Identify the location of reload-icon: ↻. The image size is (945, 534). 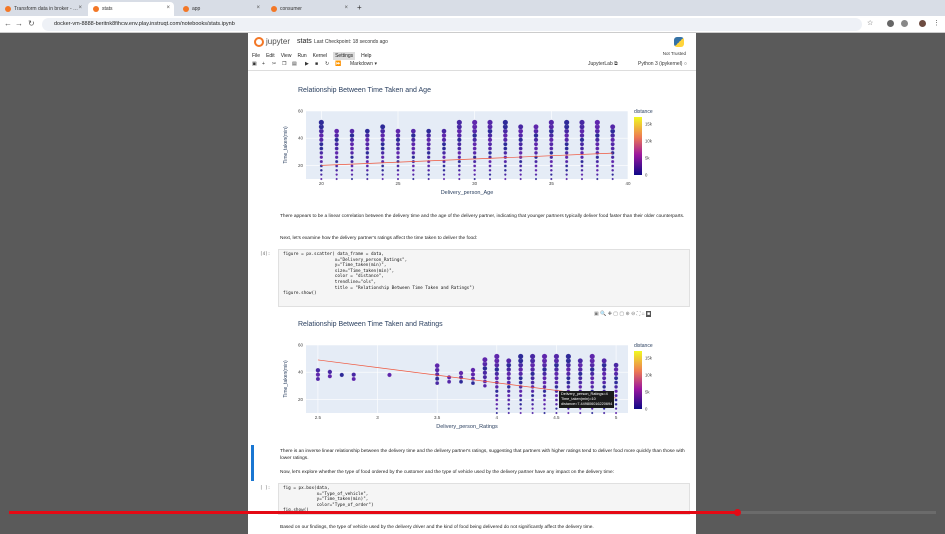
(31, 23).